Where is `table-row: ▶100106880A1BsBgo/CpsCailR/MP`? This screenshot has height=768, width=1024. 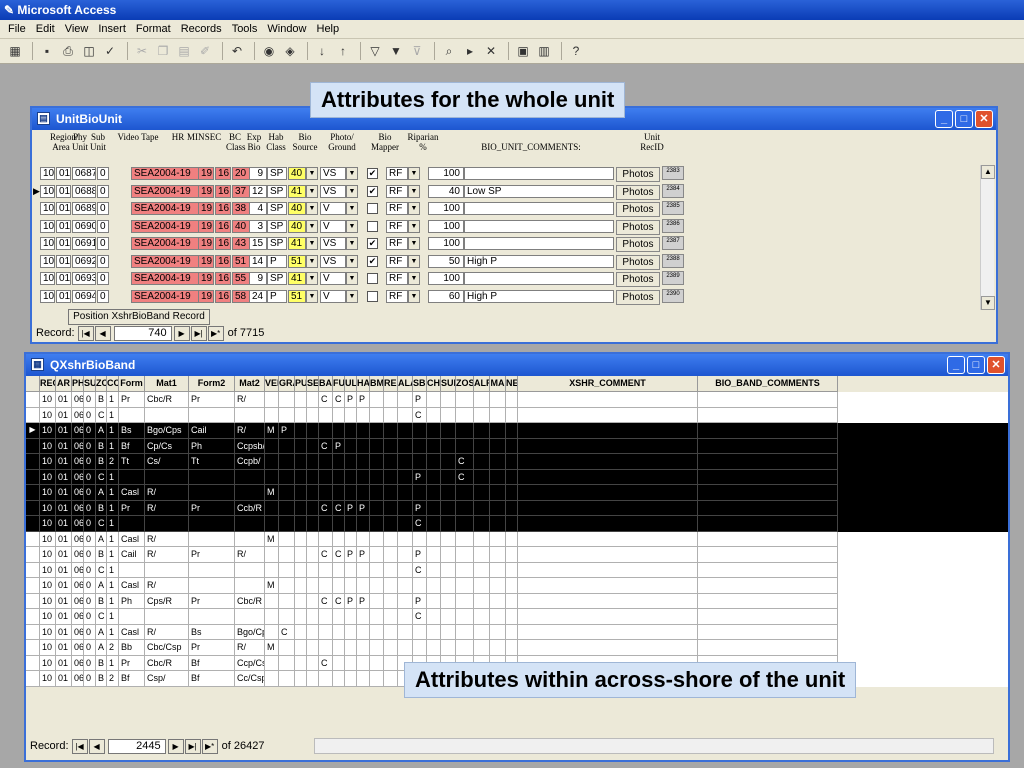
table-row: ▶100106880A1BsBgo/CpsCailR/MP is located at coordinates (517, 431).